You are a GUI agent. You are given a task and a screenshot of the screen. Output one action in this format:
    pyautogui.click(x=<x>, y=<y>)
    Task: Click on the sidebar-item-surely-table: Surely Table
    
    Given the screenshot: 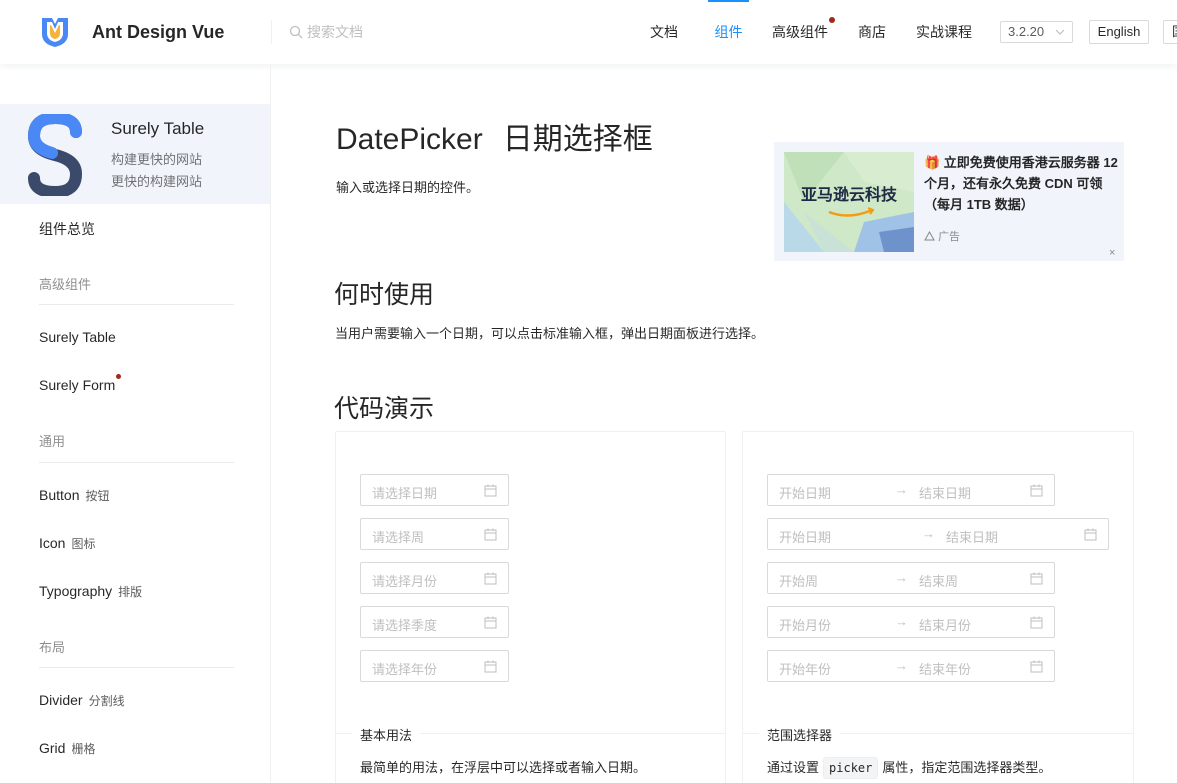 What is the action you would take?
    pyautogui.click(x=77, y=337)
    